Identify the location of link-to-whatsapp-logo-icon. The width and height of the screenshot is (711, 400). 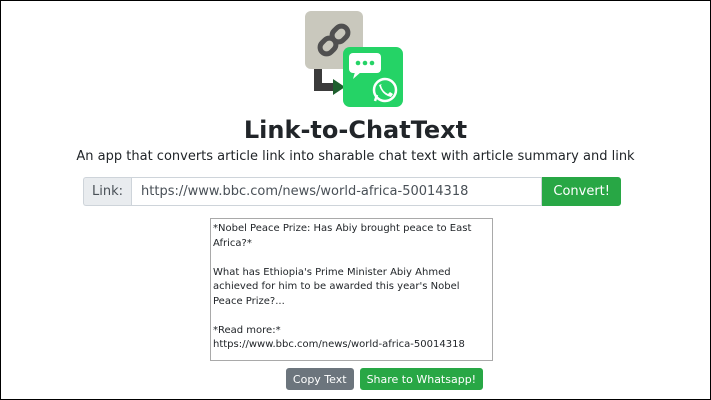
(354, 59).